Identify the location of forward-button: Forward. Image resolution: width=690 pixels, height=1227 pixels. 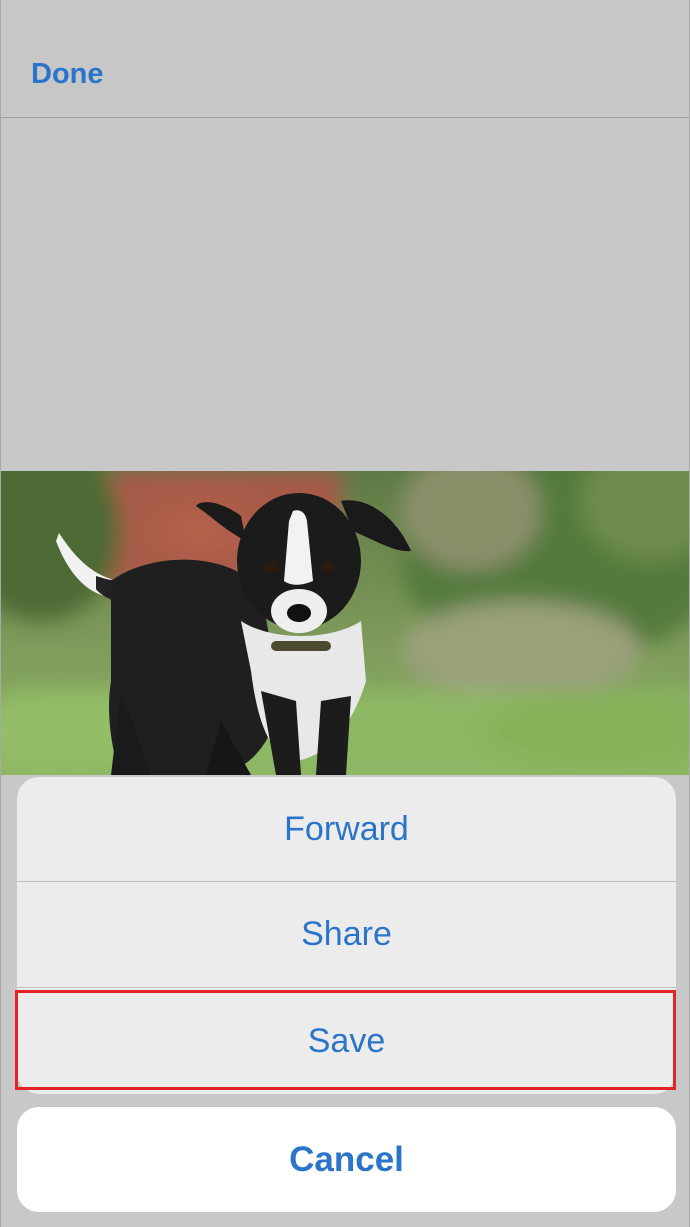
(346, 829).